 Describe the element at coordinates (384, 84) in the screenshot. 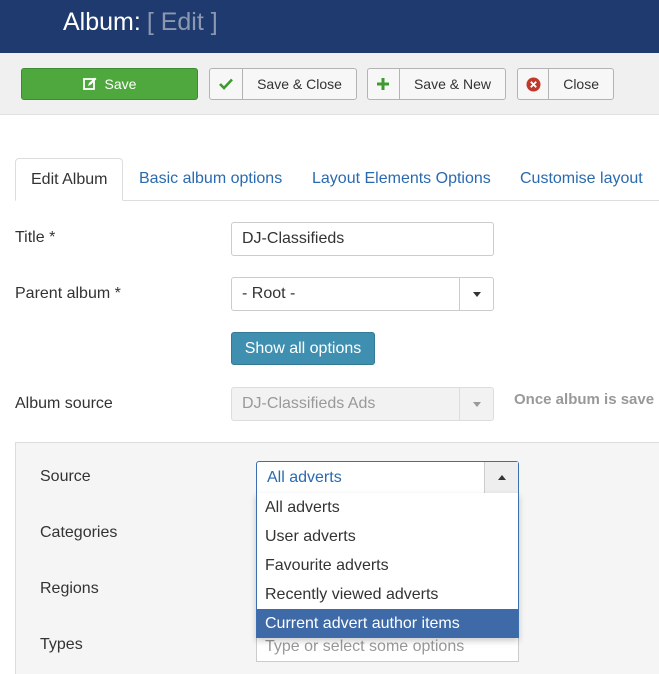

I see `plus-icon` at that location.